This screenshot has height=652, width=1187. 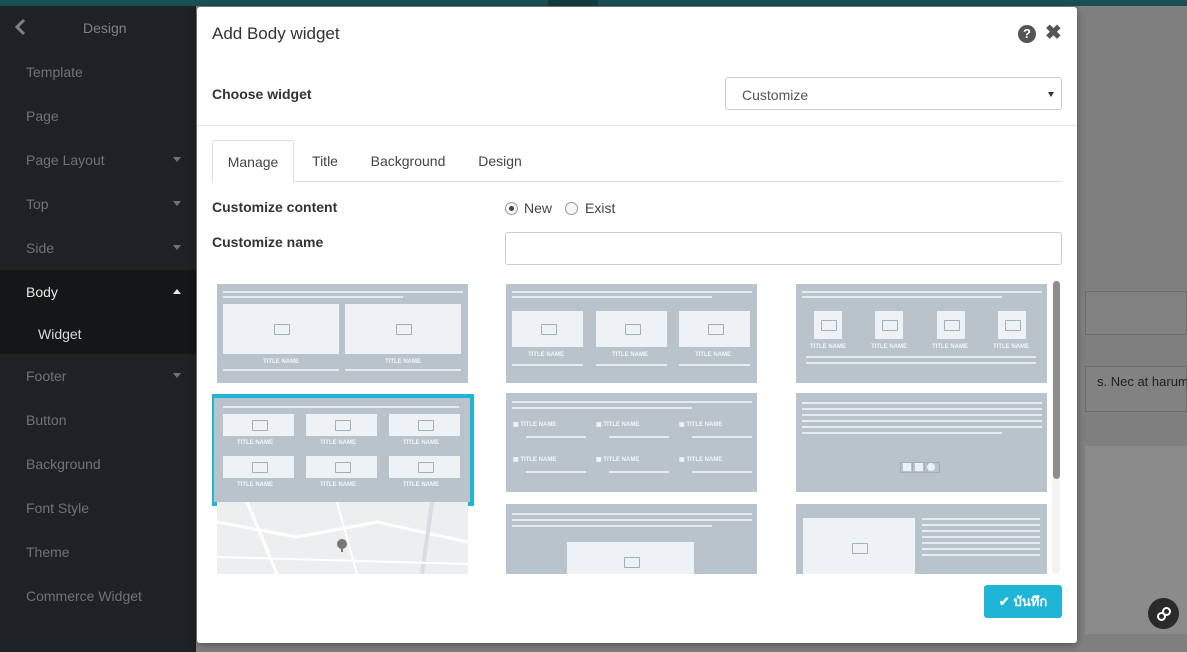 What do you see at coordinates (98, 248) in the screenshot?
I see `sidebar-item-side: Side` at bounding box center [98, 248].